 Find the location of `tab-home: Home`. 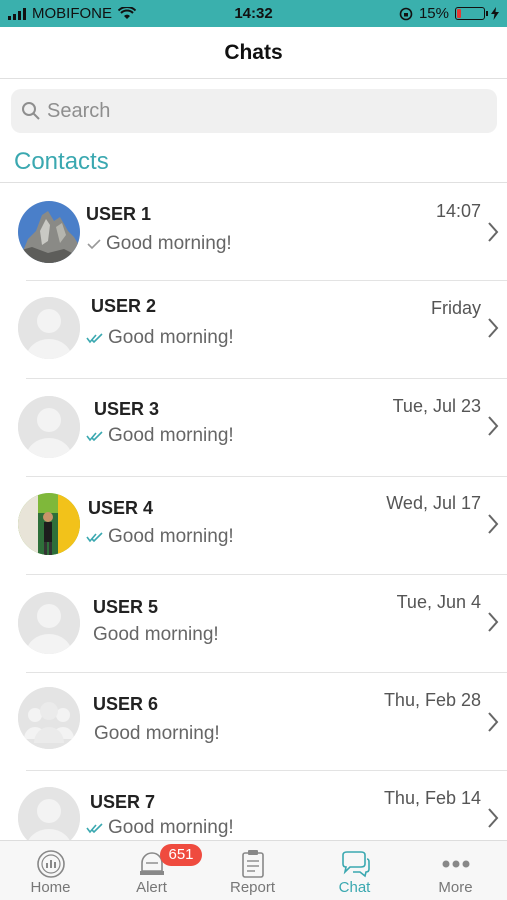

tab-home: Home is located at coordinates (50, 870).